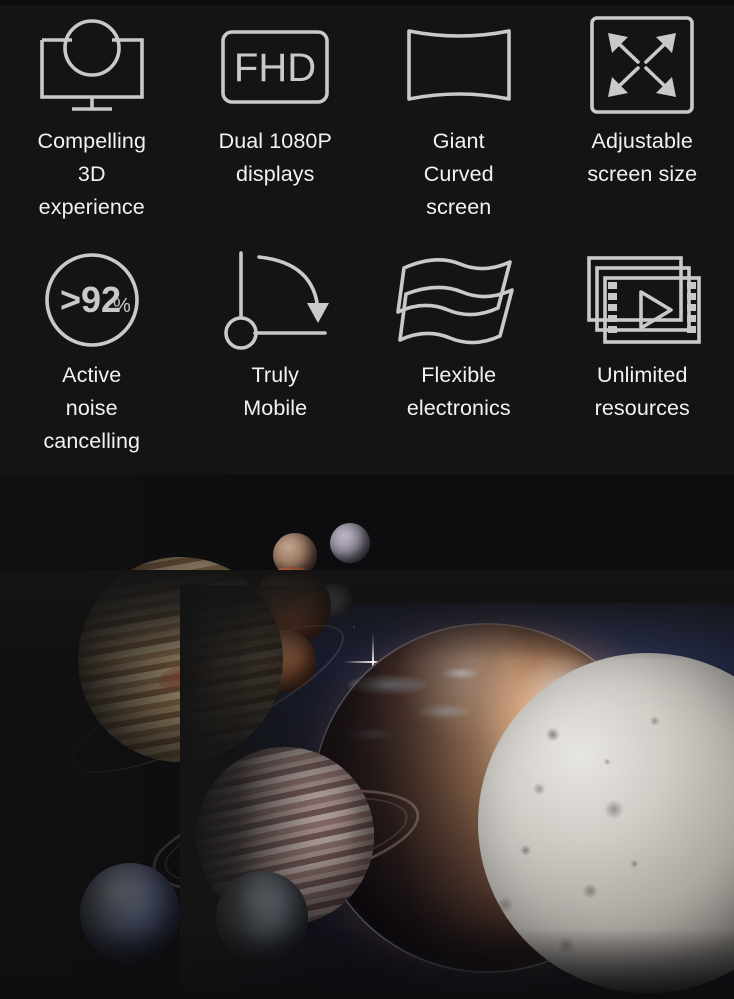 This screenshot has height=999, width=734. Describe the element at coordinates (642, 174) in the screenshot. I see `caption-line: screen size` at that location.